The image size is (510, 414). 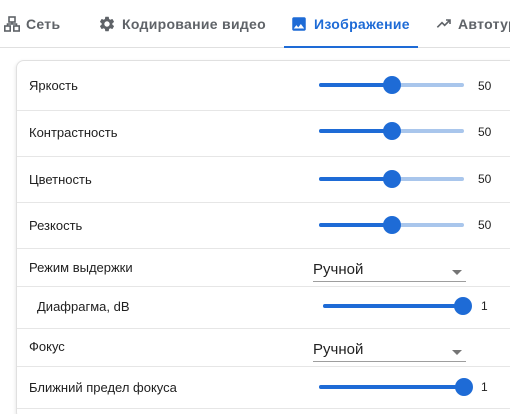 I want to click on focus-row: Фокус Ручной, so click(x=263, y=348).